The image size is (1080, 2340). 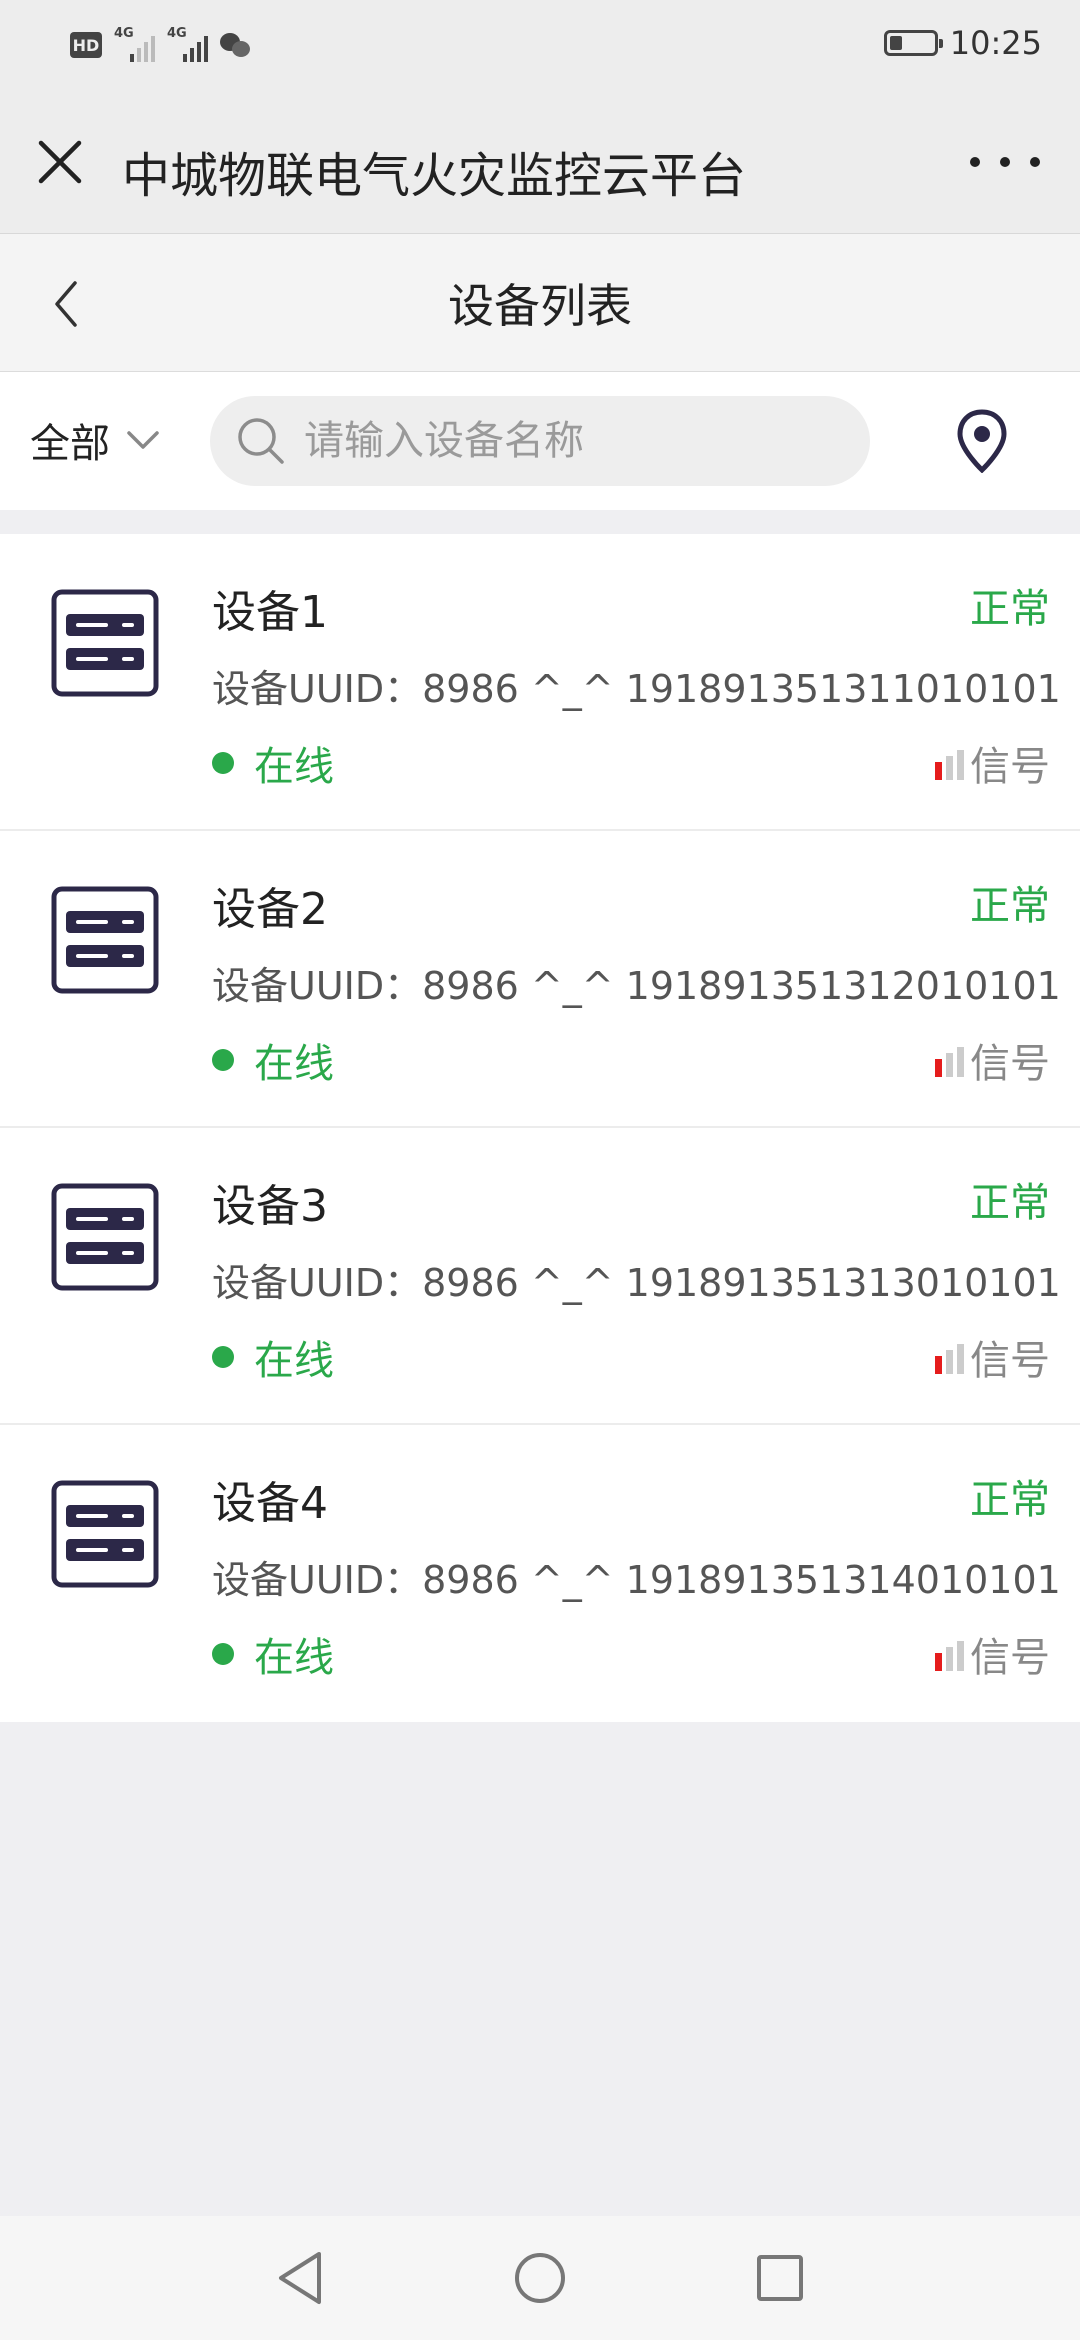 I want to click on device-name: 设备2, so click(x=270, y=909).